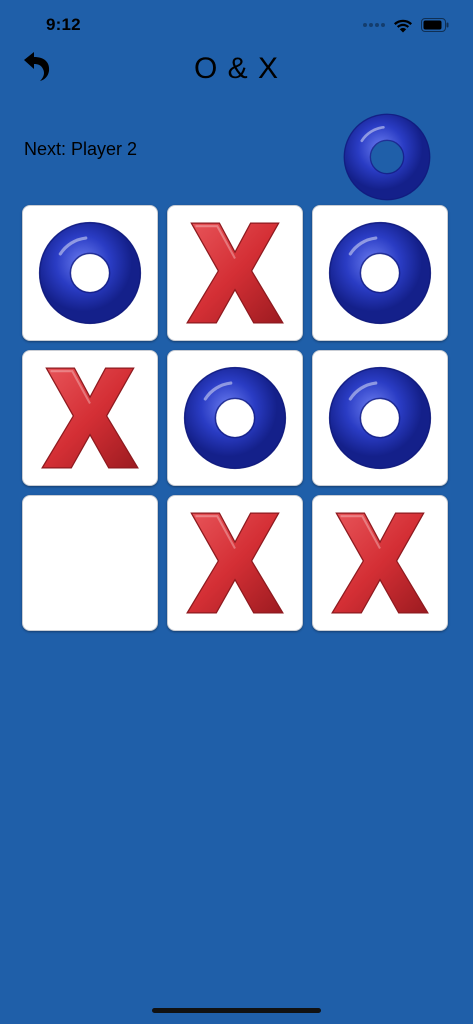  What do you see at coordinates (374, 25) in the screenshot?
I see `cellular-signal-icon` at bounding box center [374, 25].